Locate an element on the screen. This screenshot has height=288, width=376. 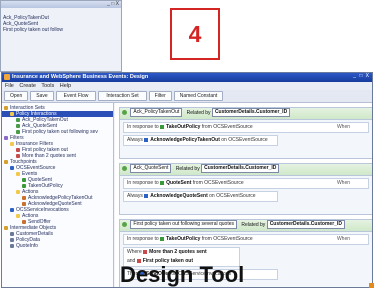
rule-name: Ack_QuoteSent is located at coordinates (151, 169).